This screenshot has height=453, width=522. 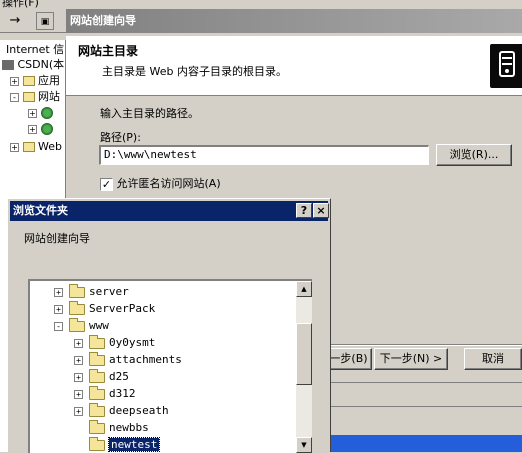 I want to click on next-button: 下一步(N) >, so click(x=411, y=359).